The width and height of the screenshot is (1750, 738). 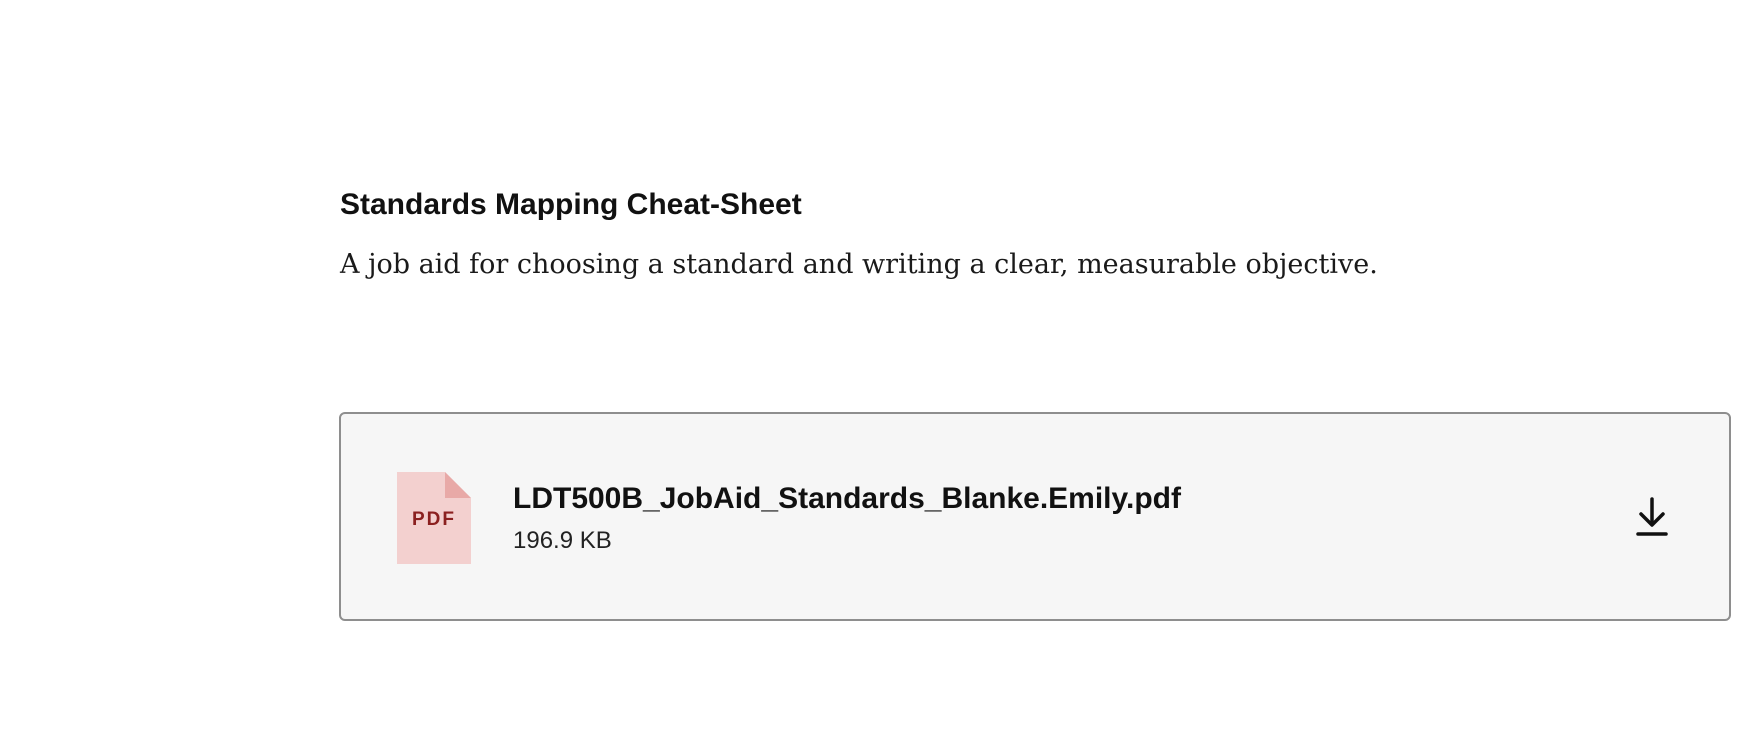 What do you see at coordinates (571, 204) in the screenshot?
I see `page-title: Standards Mapping Cheat-Sheet` at bounding box center [571, 204].